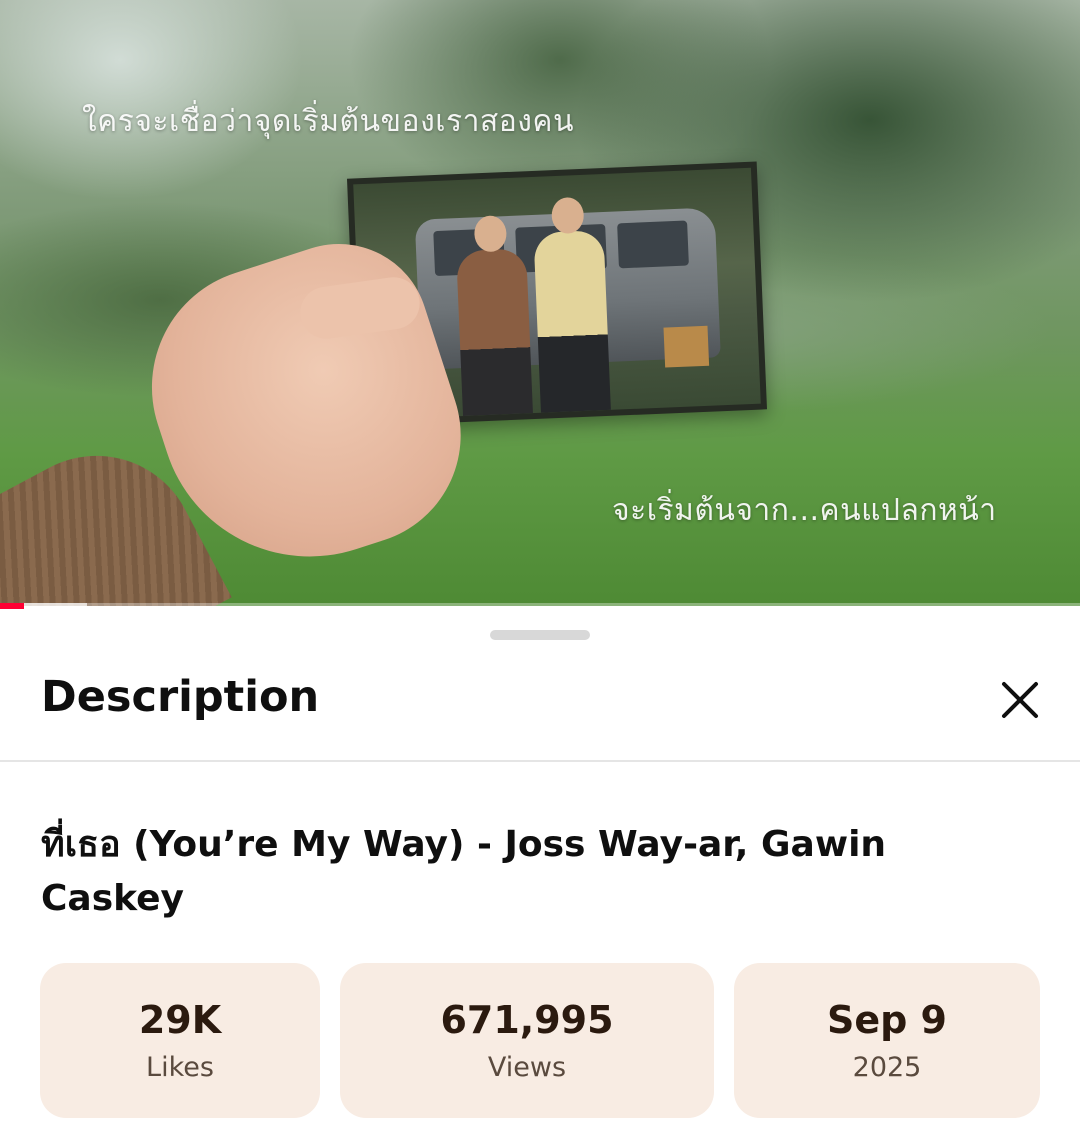  I want to click on publish-year: 2025, so click(887, 1067).